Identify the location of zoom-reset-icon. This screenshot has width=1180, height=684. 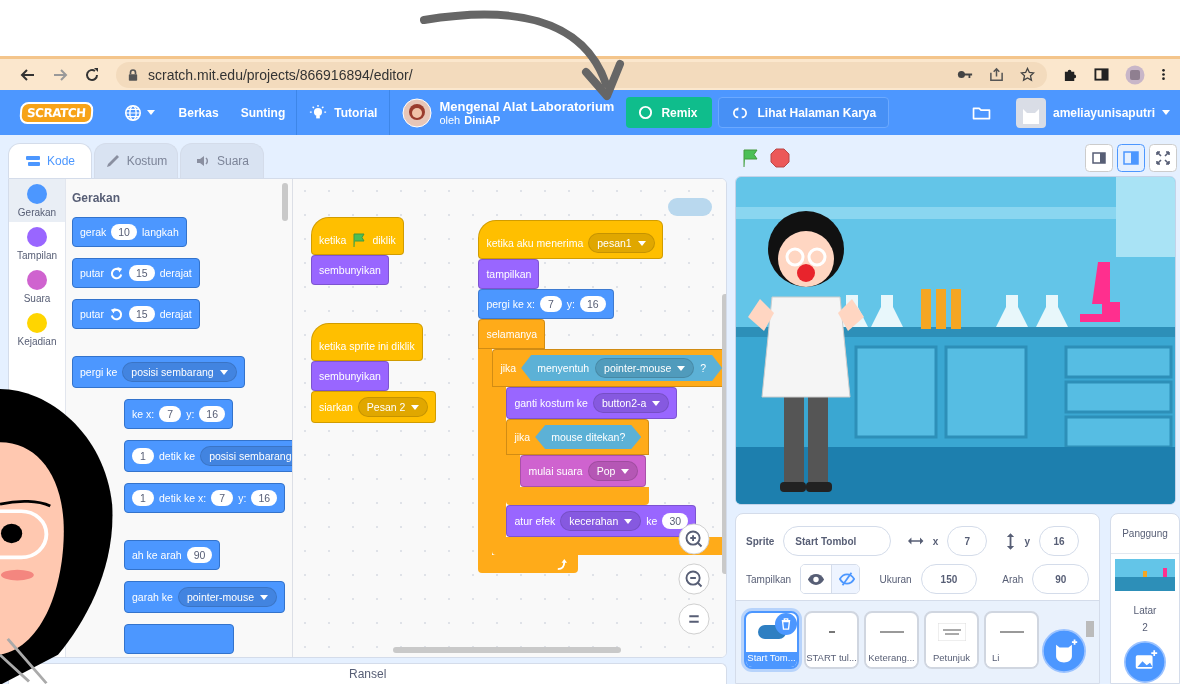
(694, 619).